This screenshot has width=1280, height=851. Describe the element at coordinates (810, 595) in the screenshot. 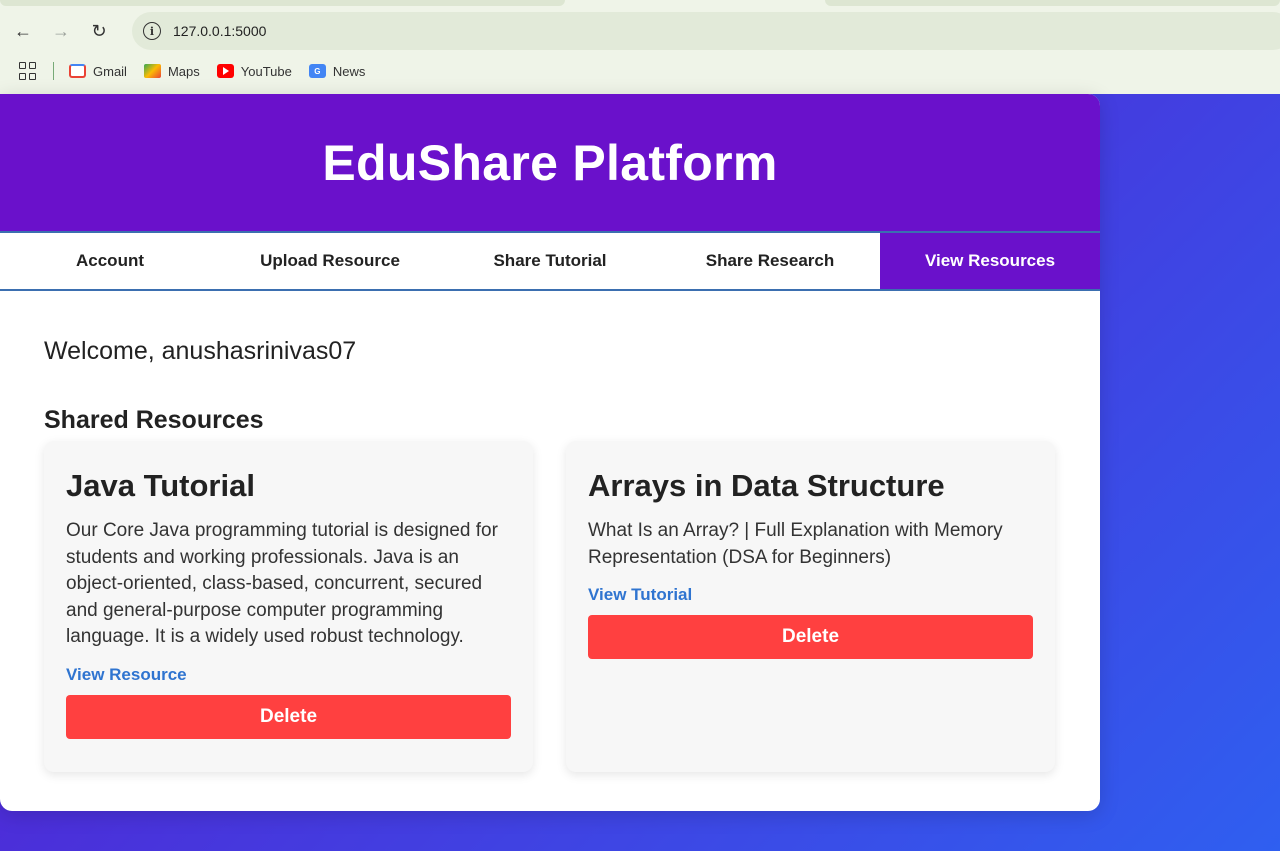

I see `view-tutorial-link: View Tutorial` at that location.